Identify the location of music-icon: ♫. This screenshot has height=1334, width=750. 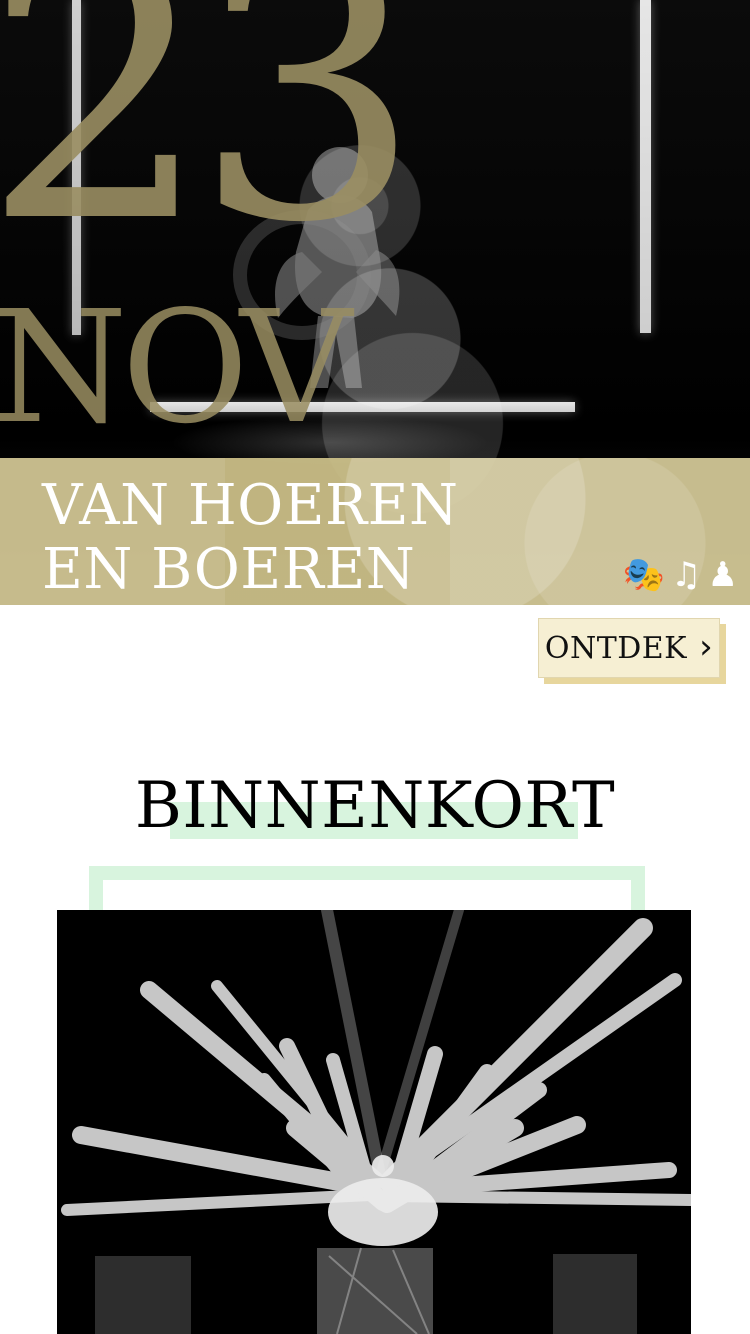
(686, 575).